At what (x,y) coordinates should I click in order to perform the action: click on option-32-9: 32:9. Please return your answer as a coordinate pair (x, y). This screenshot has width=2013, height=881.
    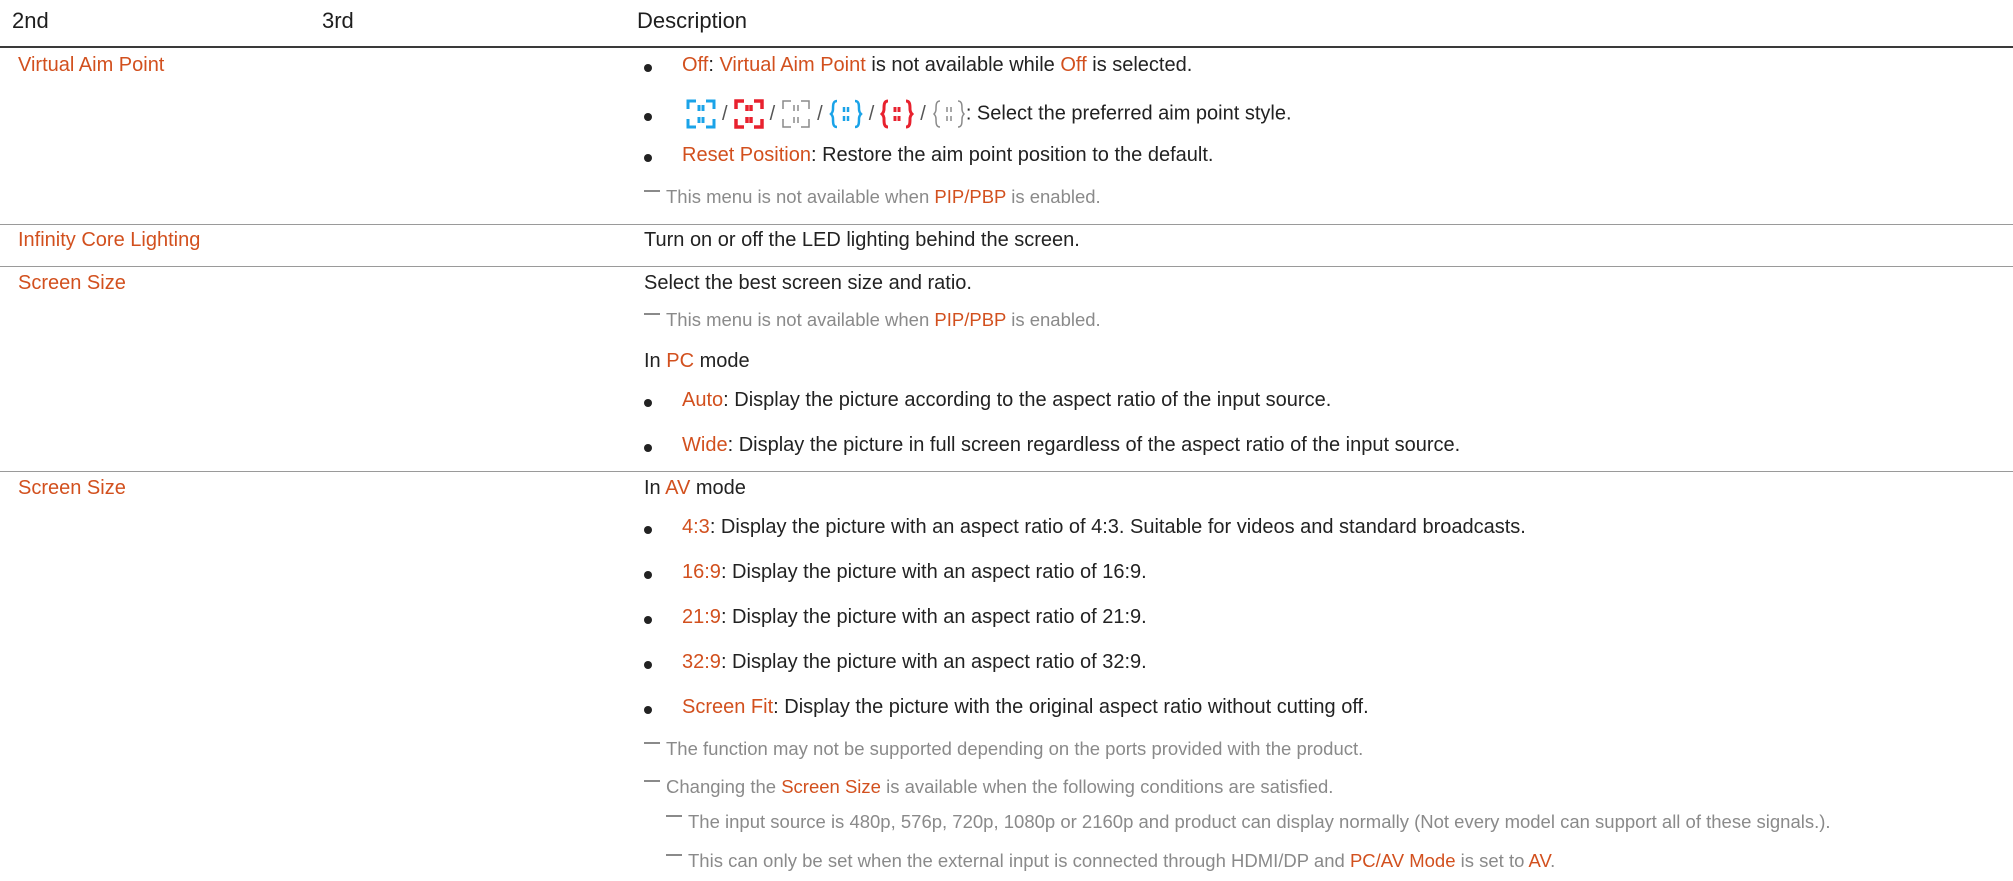
    Looking at the image, I should click on (701, 662).